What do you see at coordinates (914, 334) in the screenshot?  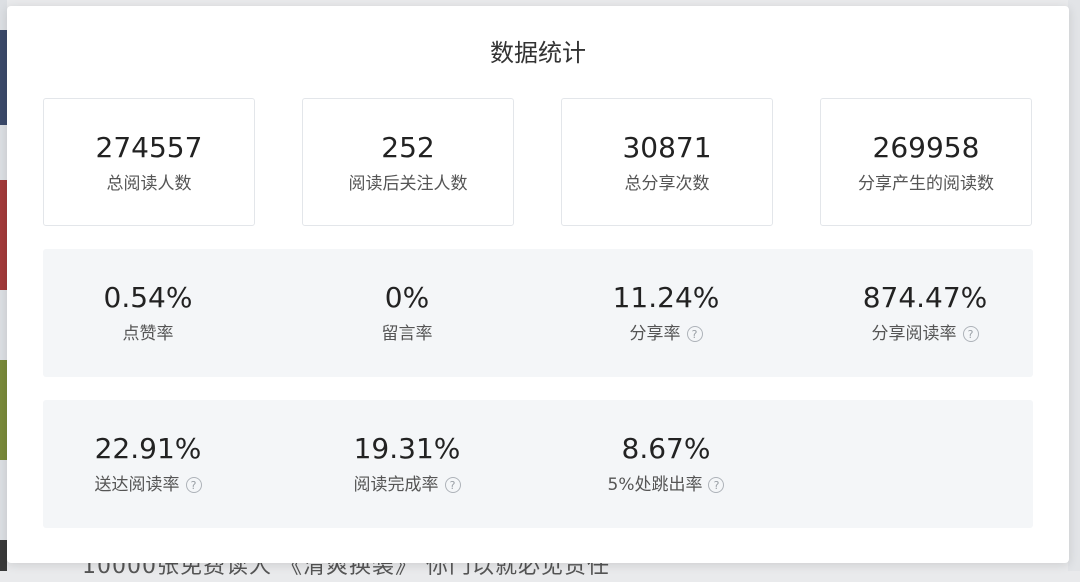 I see `rate-label: 分享阅读率` at bounding box center [914, 334].